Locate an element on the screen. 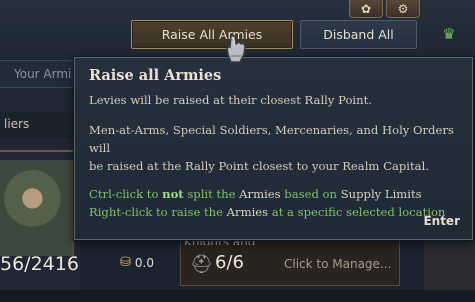 This screenshot has width=475, height=302. bottom-bar is located at coordinates (237, 296).